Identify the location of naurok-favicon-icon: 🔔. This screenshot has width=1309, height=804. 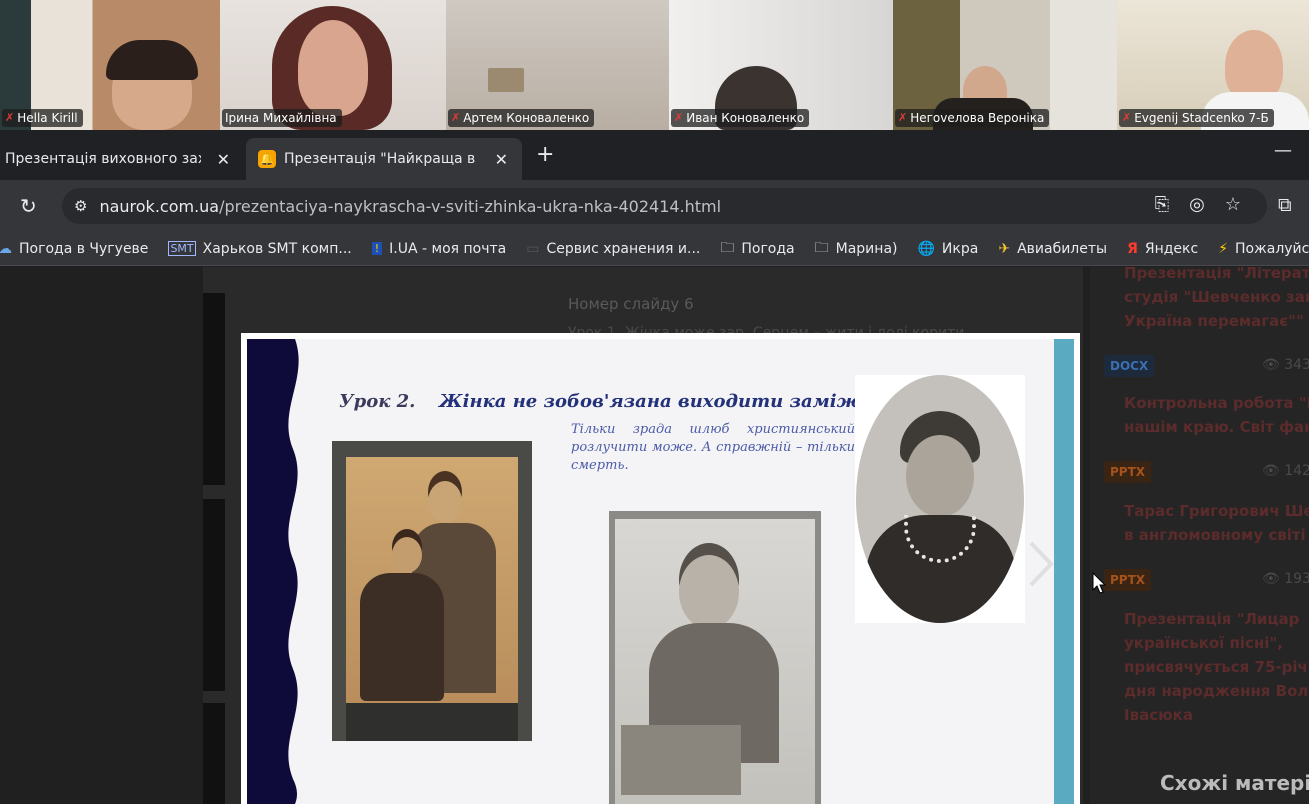
(267, 159).